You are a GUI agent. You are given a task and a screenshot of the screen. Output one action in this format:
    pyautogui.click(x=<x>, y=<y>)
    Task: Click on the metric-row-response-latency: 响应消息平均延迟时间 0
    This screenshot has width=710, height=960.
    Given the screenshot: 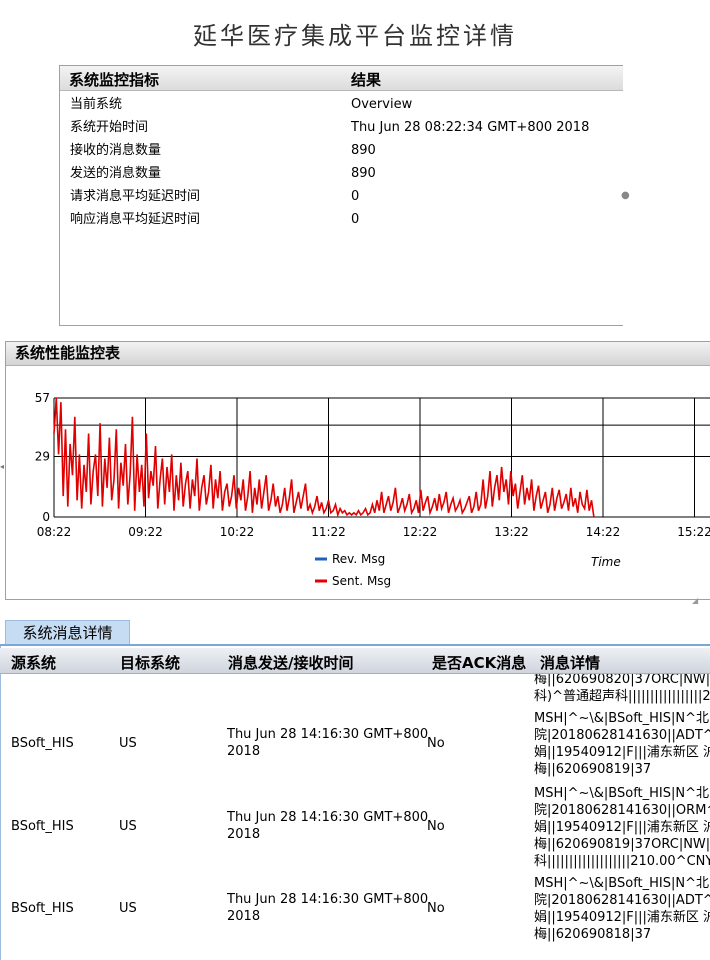 What is the action you would take?
    pyautogui.click(x=340, y=219)
    